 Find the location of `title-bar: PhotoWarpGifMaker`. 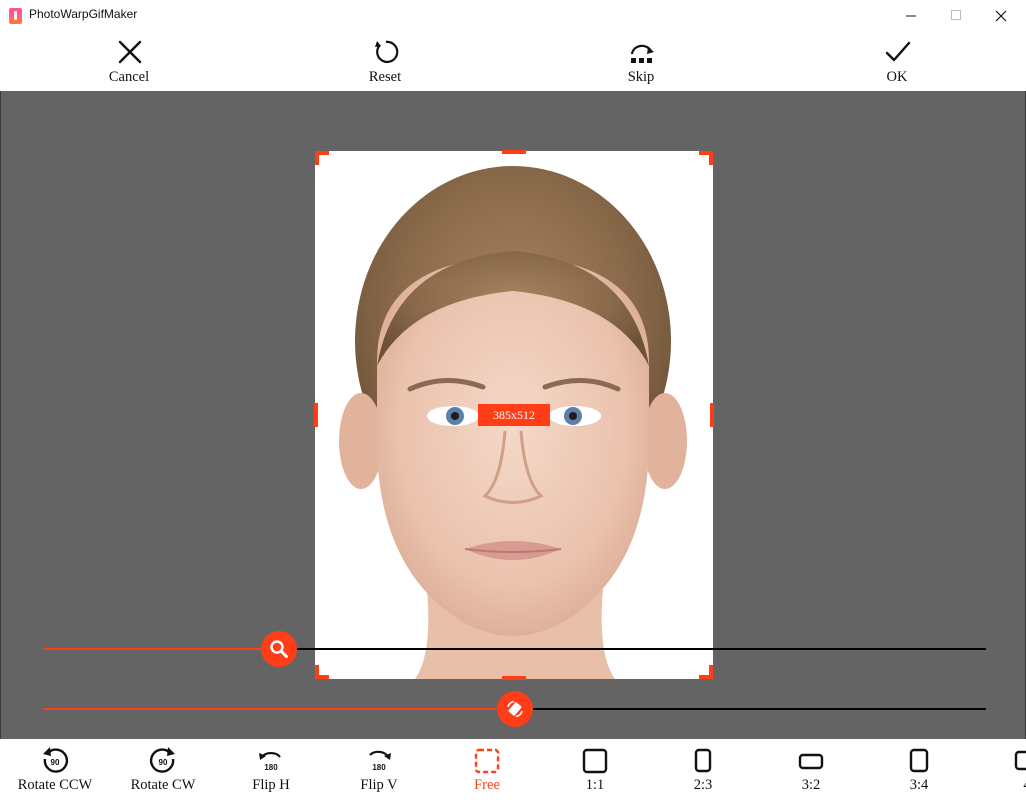

title-bar: PhotoWarpGifMaker is located at coordinates (513, 15).